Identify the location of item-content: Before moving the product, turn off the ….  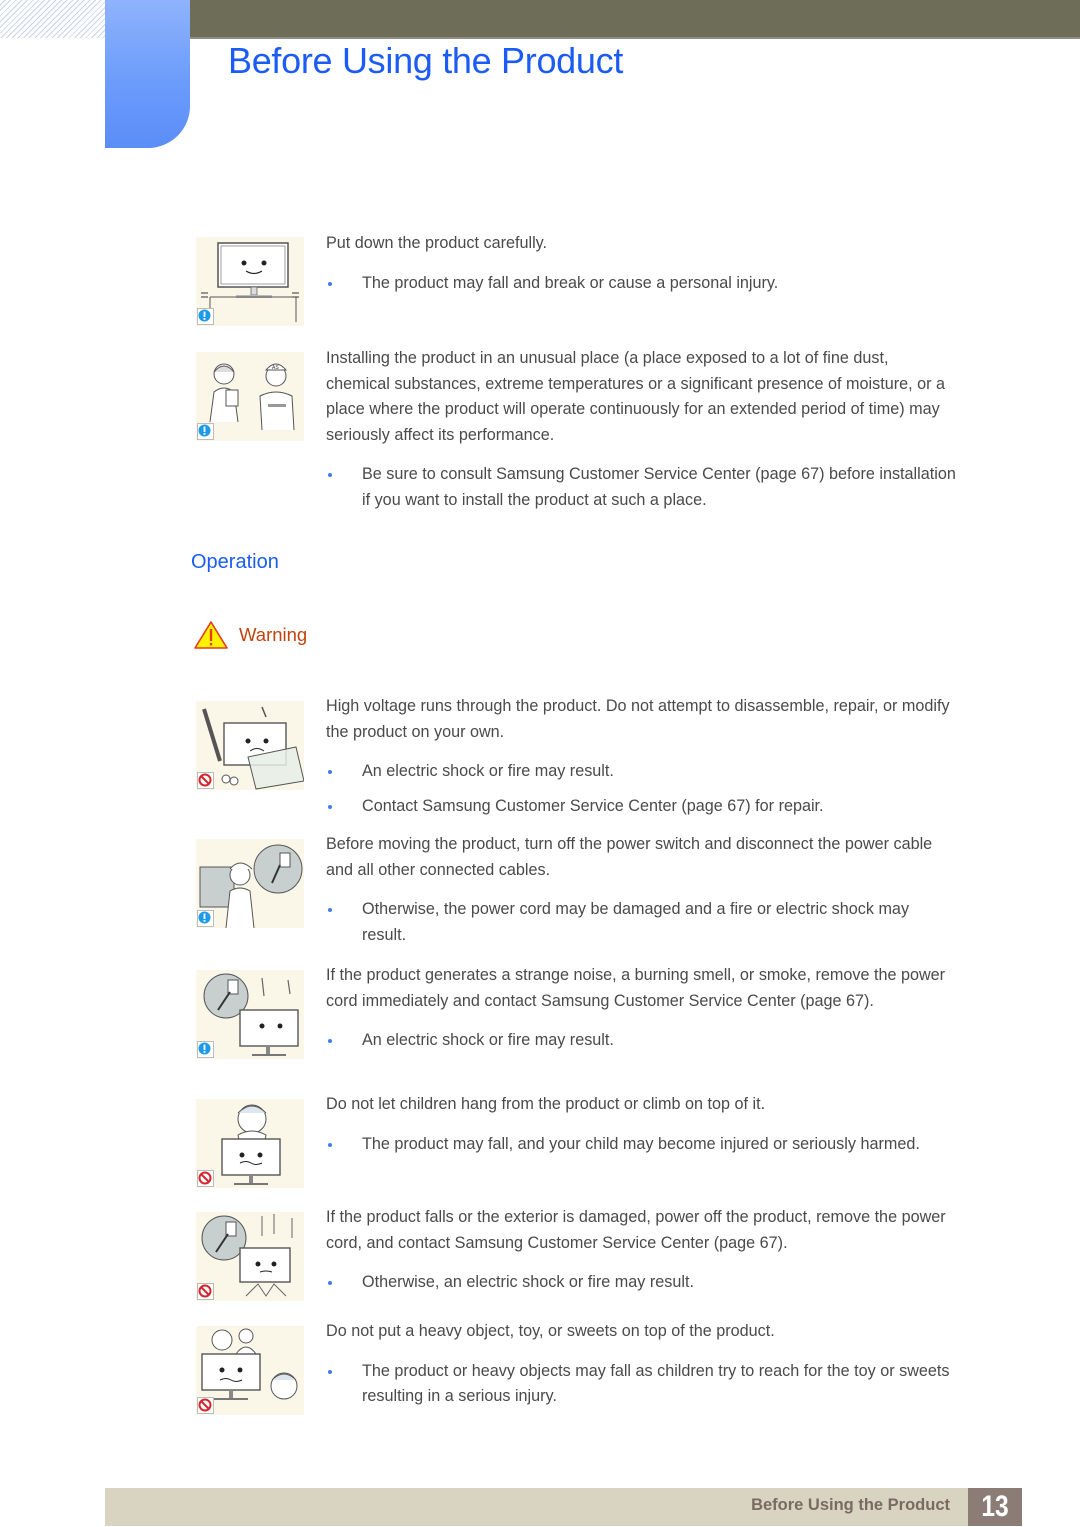
(641, 890).